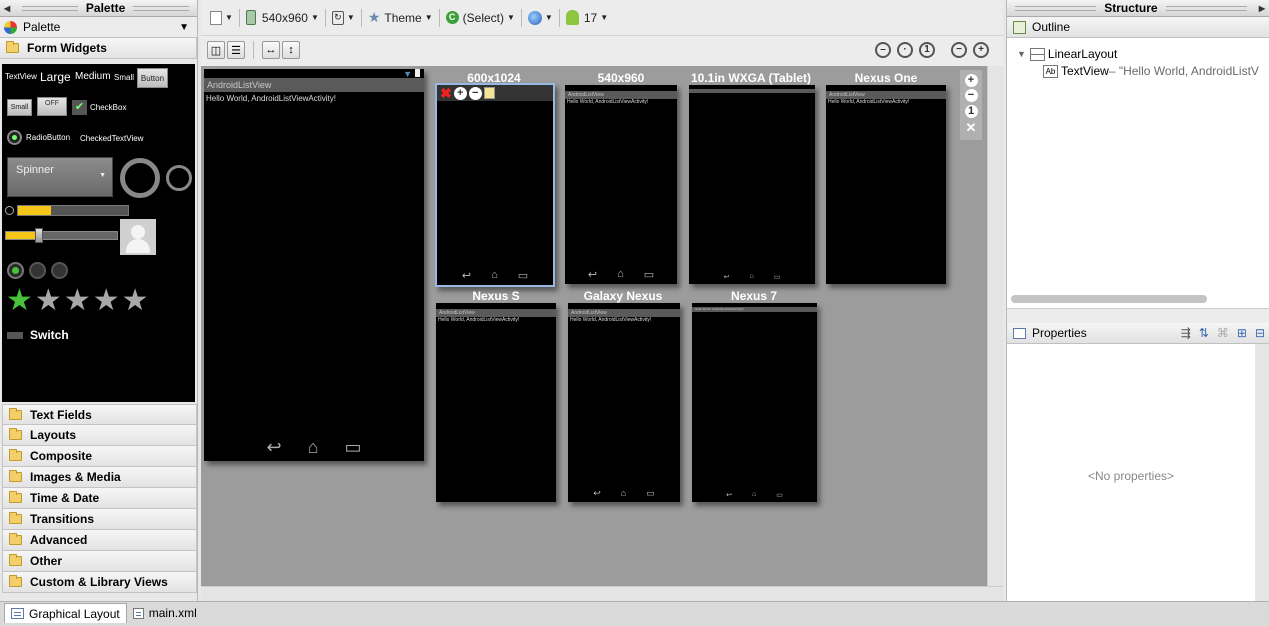 This screenshot has height=626, width=1269. Describe the element at coordinates (1156, 71) in the screenshot. I see `tree-node-textview: Ab TextView – "Hello World, AndroidListV` at that location.